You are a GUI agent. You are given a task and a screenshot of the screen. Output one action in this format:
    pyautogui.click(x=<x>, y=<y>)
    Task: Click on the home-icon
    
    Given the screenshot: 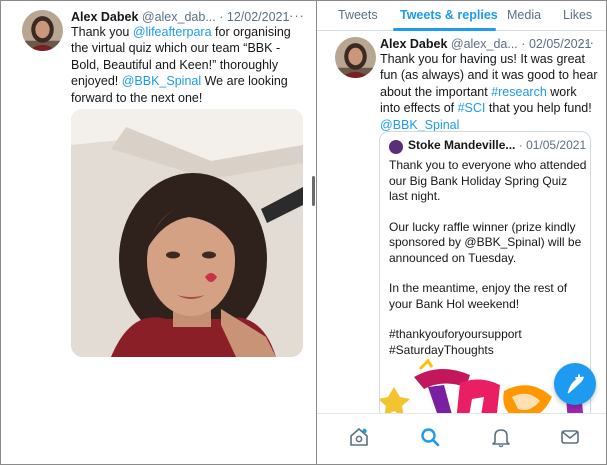 What is the action you would take?
    pyautogui.click(x=359, y=437)
    